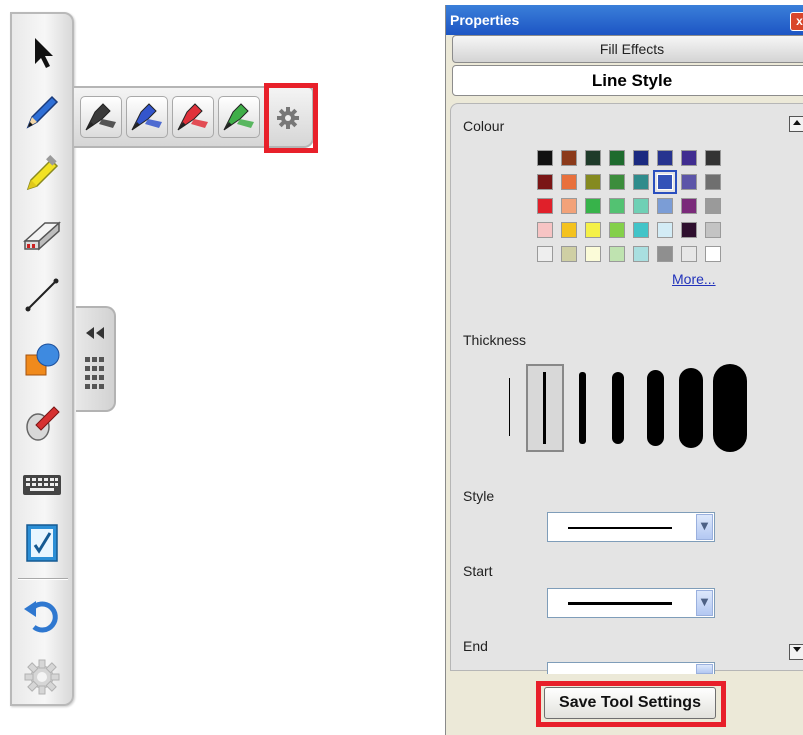 The image size is (803, 735). I want to click on highlighter-tool-button, so click(42, 173).